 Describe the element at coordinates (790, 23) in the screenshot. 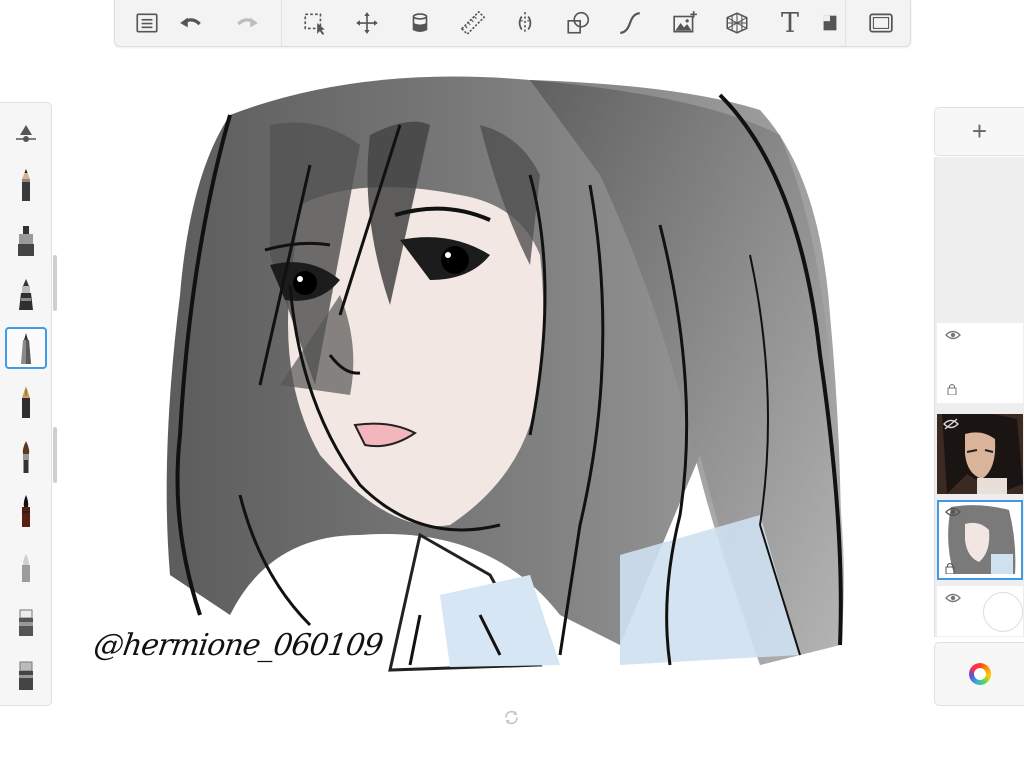

I see `text-icon: T` at that location.